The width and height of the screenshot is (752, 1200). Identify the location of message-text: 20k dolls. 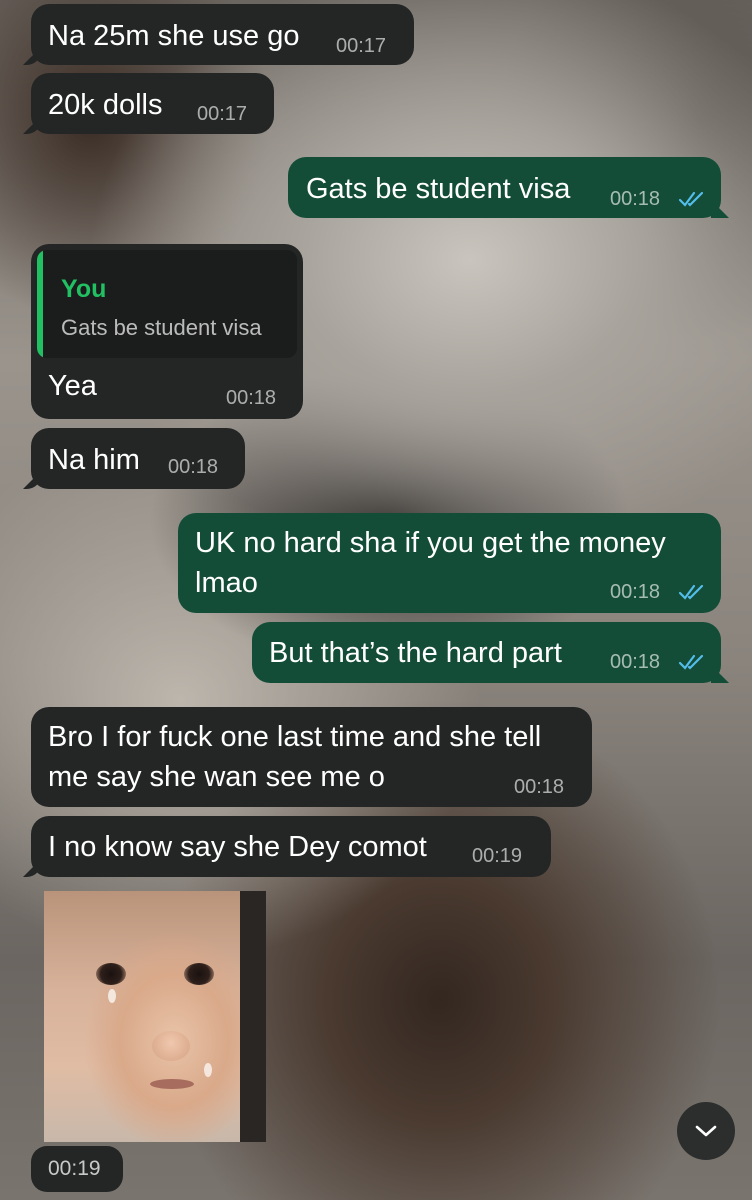
(105, 105).